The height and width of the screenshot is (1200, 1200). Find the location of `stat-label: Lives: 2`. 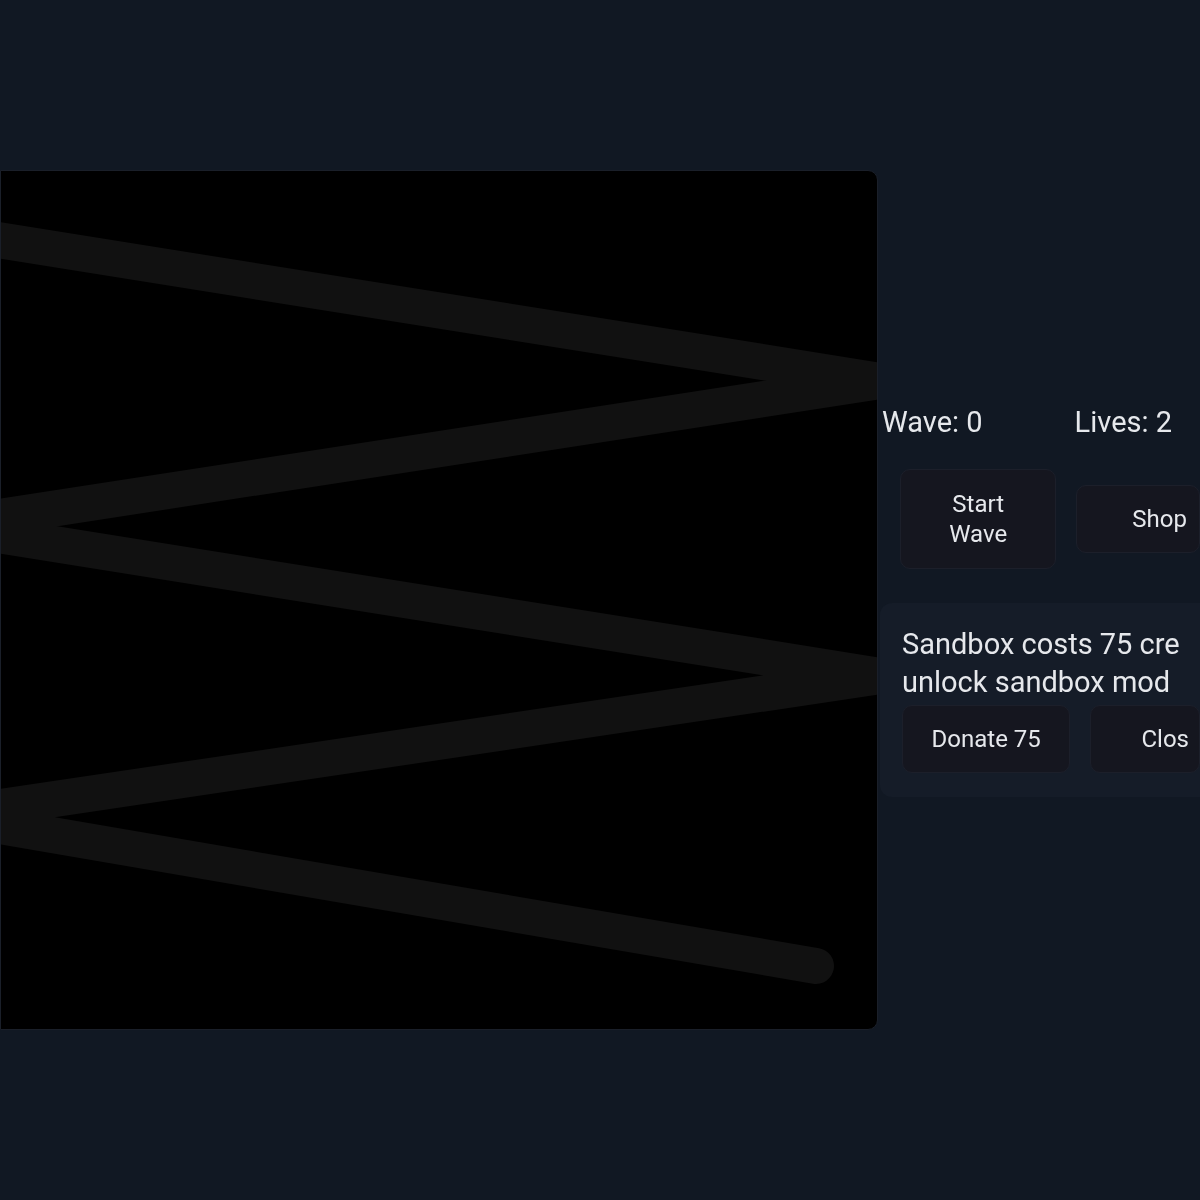

stat-label: Lives: 2 is located at coordinates (1123, 422).